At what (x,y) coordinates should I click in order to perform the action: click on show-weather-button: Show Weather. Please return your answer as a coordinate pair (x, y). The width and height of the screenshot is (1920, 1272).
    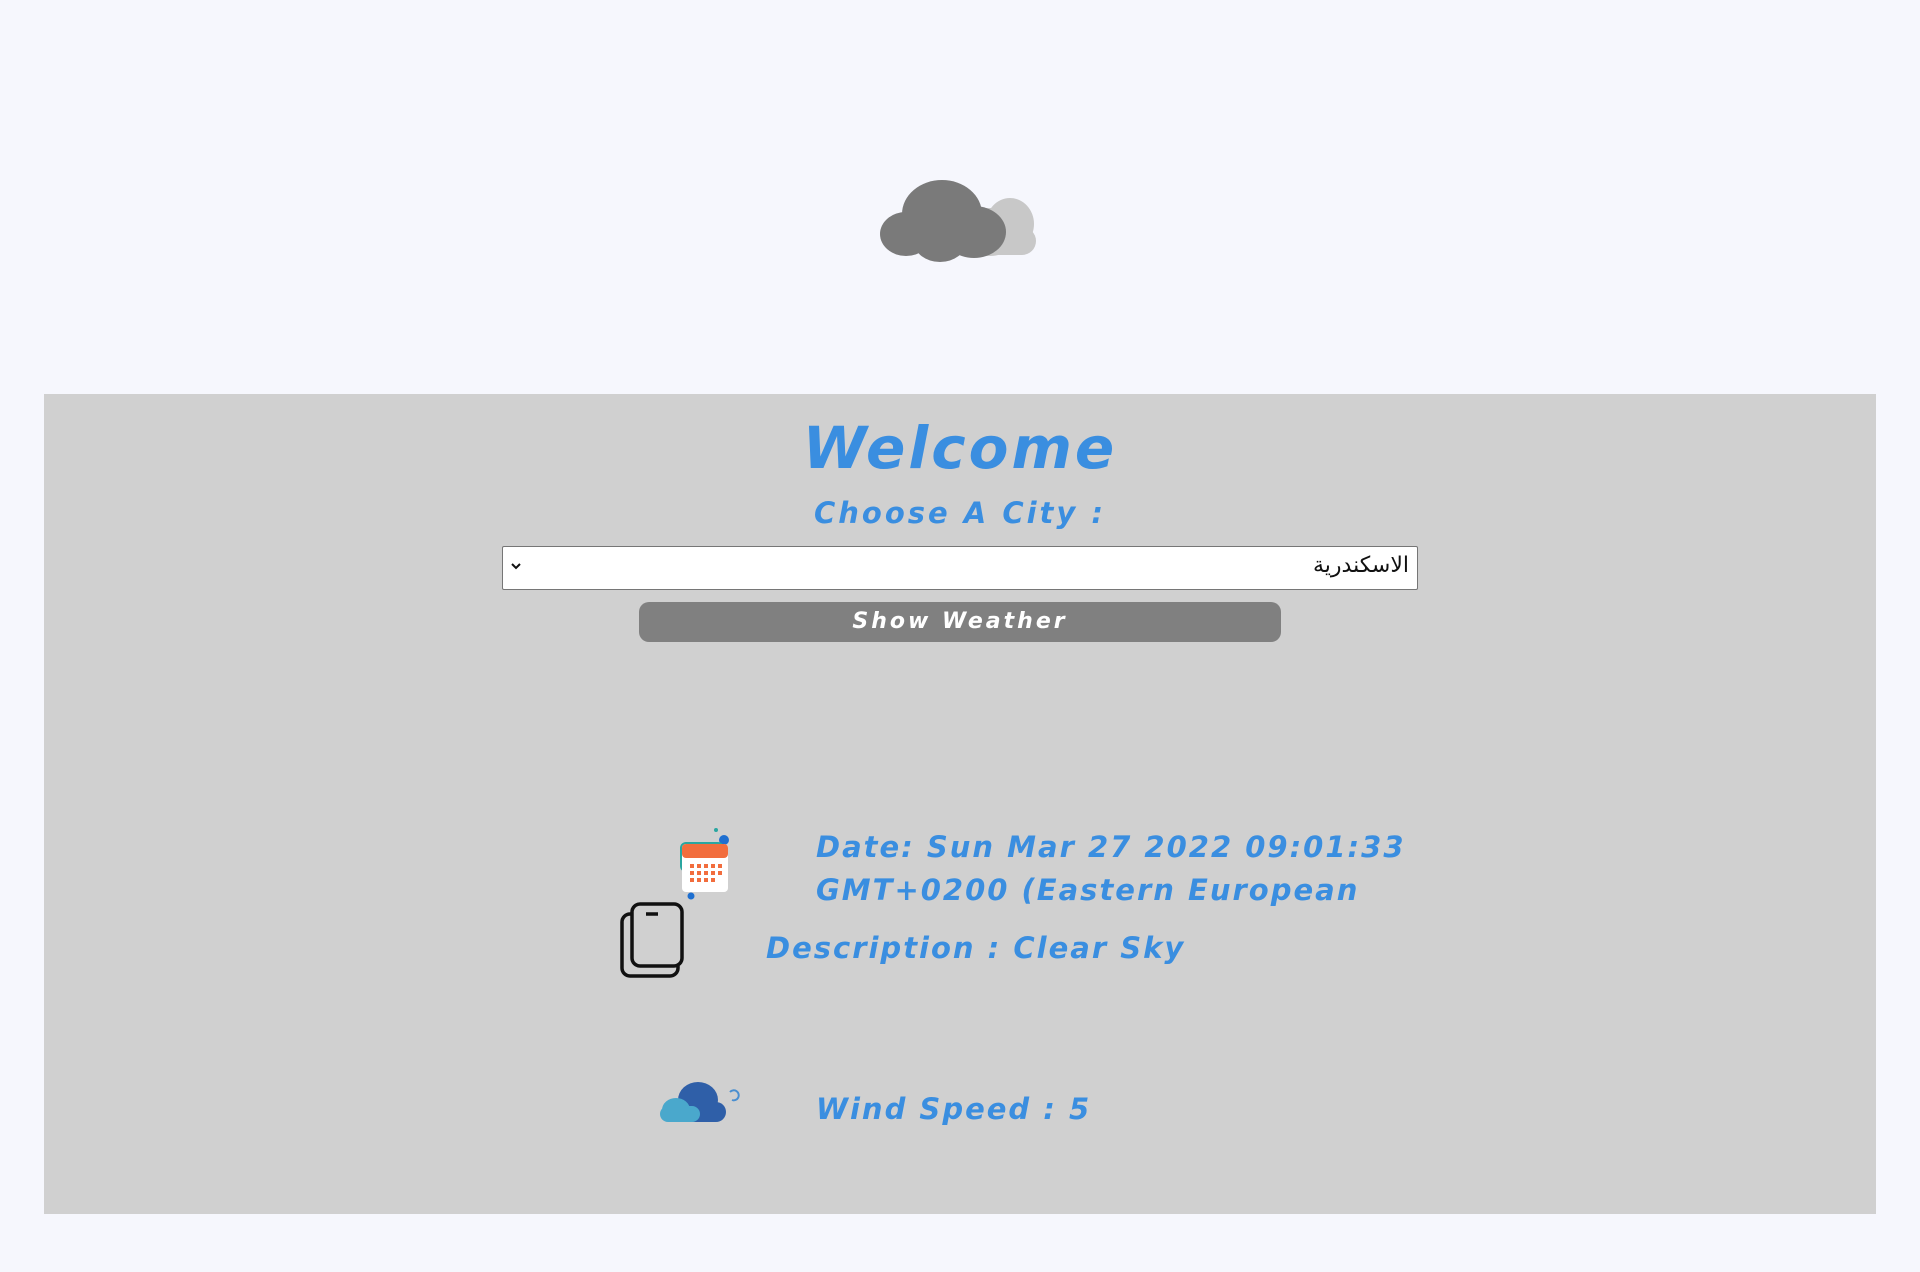
    Looking at the image, I should click on (960, 622).